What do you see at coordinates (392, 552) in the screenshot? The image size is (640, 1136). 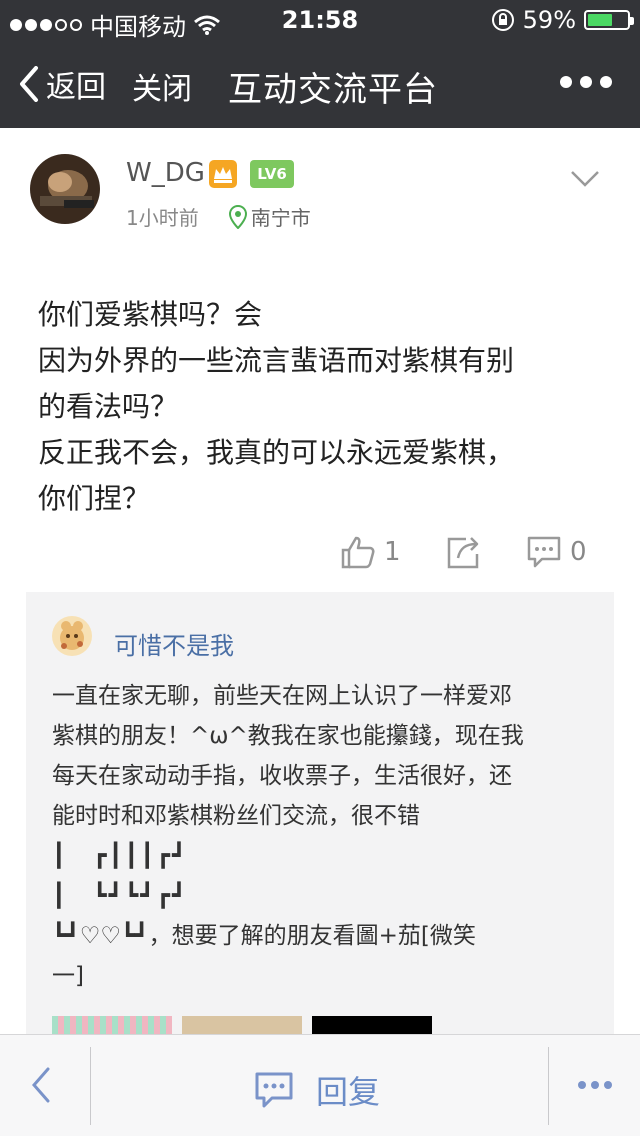 I see `like-count: 1` at bounding box center [392, 552].